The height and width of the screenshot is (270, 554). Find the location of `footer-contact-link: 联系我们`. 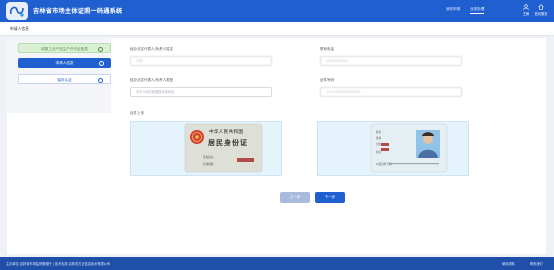

footer-contact-link: 联系我们 is located at coordinates (536, 263).